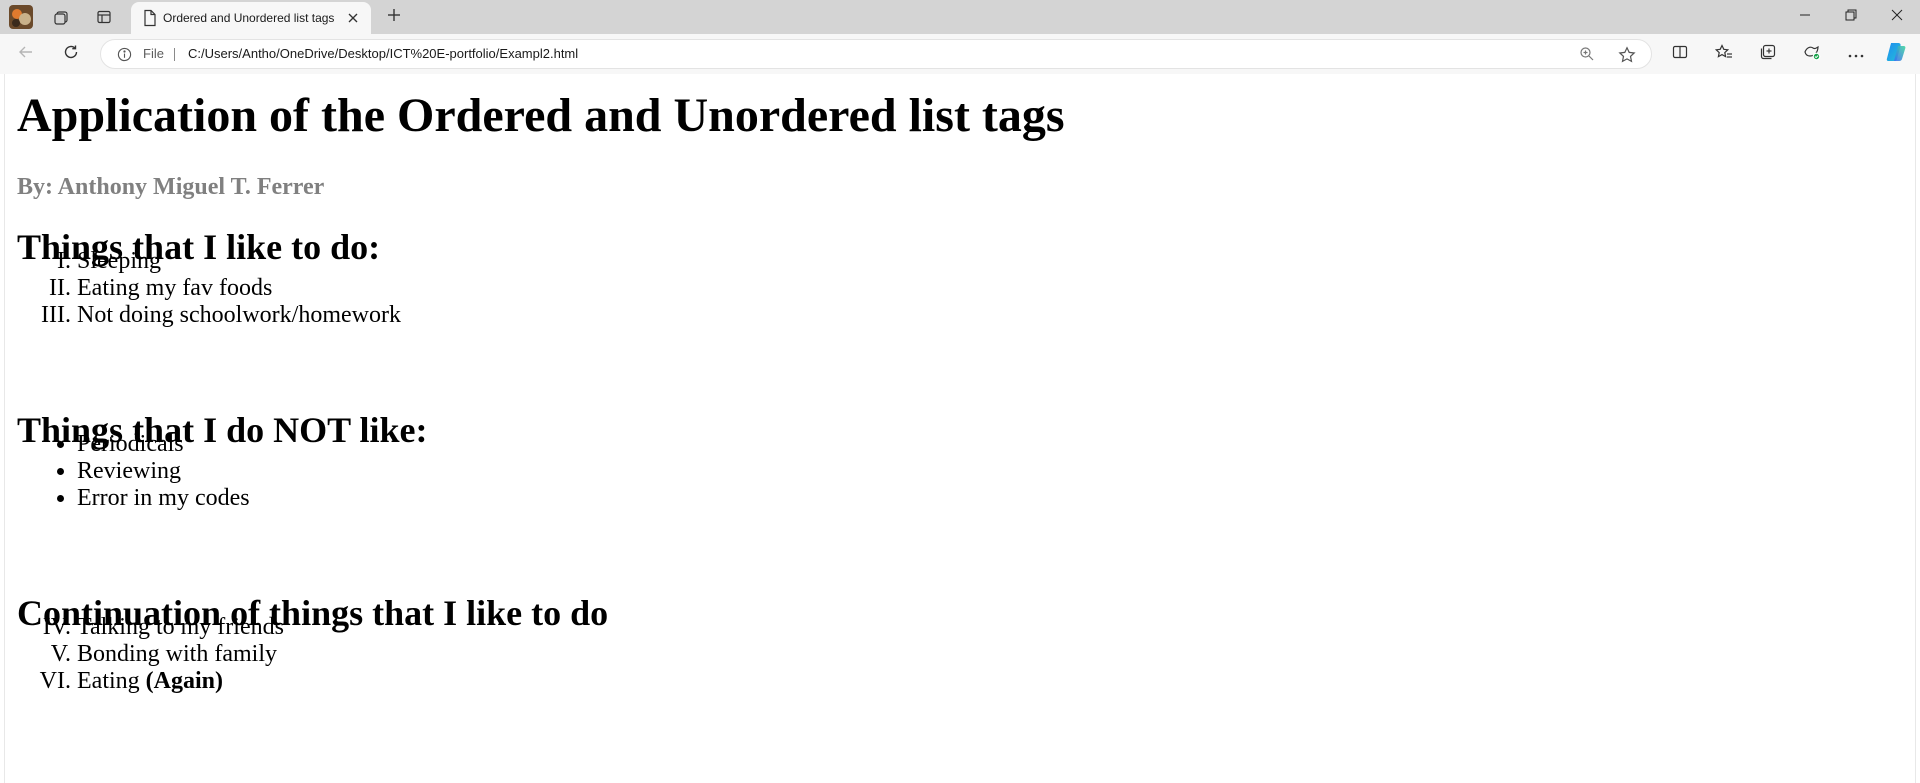 The width and height of the screenshot is (1920, 783). Describe the element at coordinates (171, 187) in the screenshot. I see `author-byline: By: Anthony Miguel T. Ferrer` at that location.